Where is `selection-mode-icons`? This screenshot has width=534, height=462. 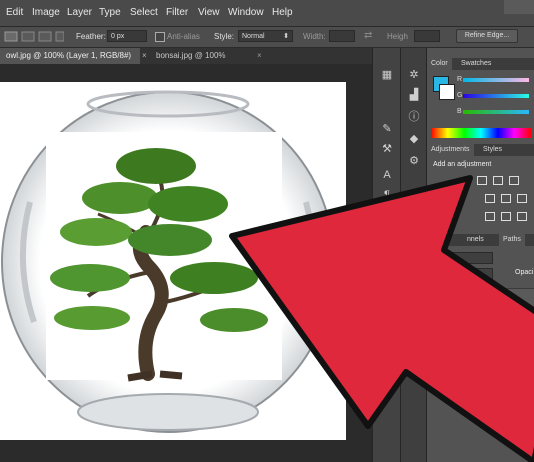 selection-mode-icons is located at coordinates (34, 36).